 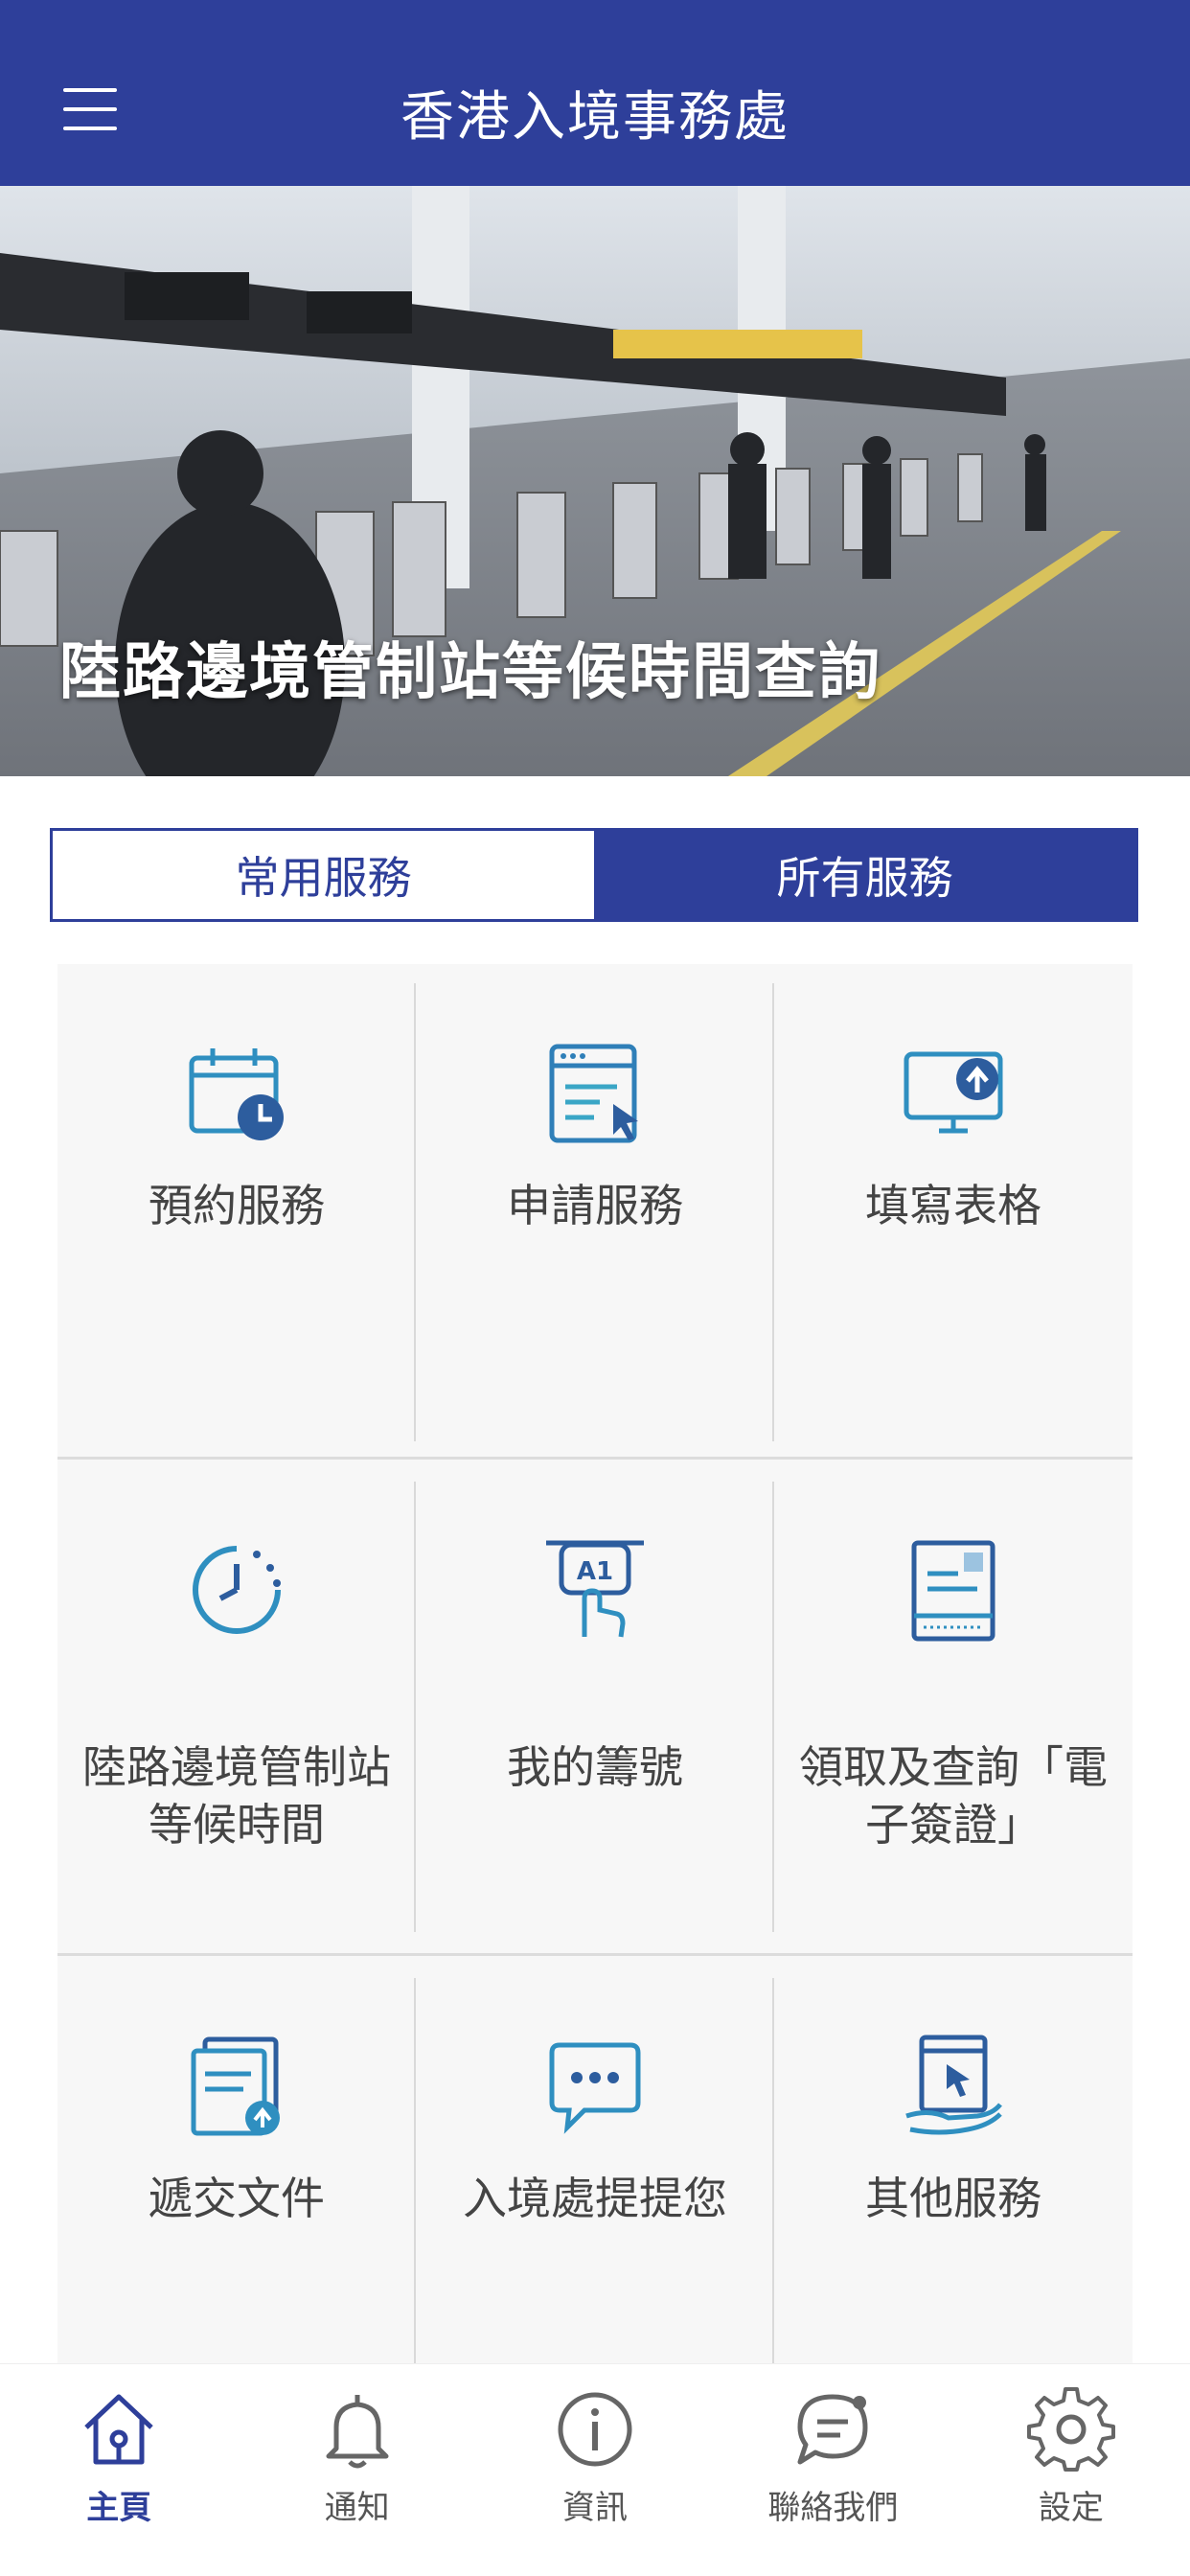 What do you see at coordinates (595, 2198) in the screenshot?
I see `service-label: 入境處提提您` at bounding box center [595, 2198].